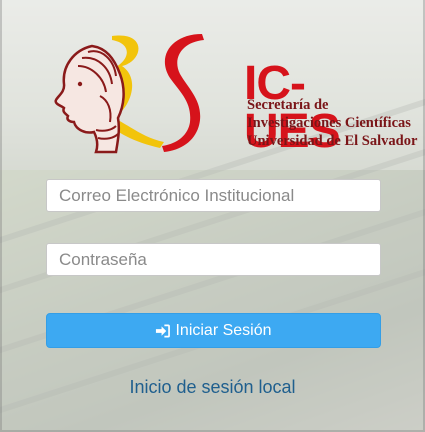 The width and height of the screenshot is (425, 432). What do you see at coordinates (213, 195) in the screenshot?
I see `email-field` at bounding box center [213, 195].